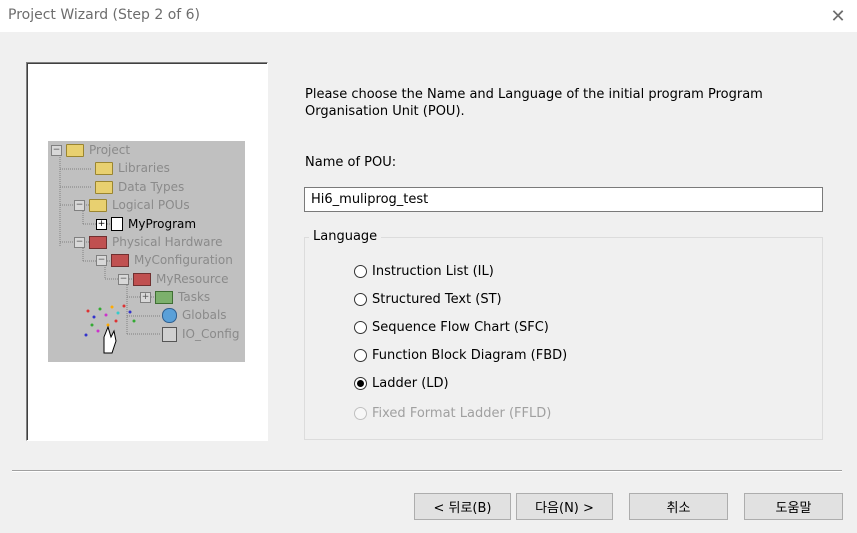 The image size is (857, 533). I want to click on tree-item-tasks: + Tasks, so click(175, 297).